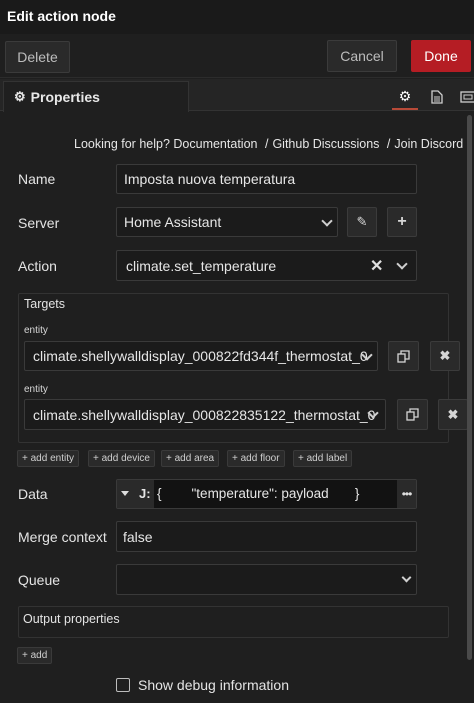 The image size is (474, 703). What do you see at coordinates (125, 458) in the screenshot?
I see `add-device-label: add device` at bounding box center [125, 458].